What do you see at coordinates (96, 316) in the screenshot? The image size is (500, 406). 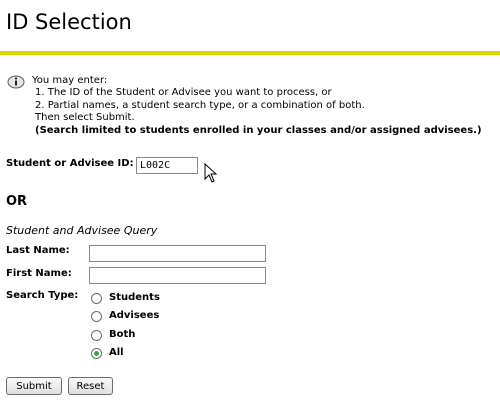 I see `radio-advisees` at bounding box center [96, 316].